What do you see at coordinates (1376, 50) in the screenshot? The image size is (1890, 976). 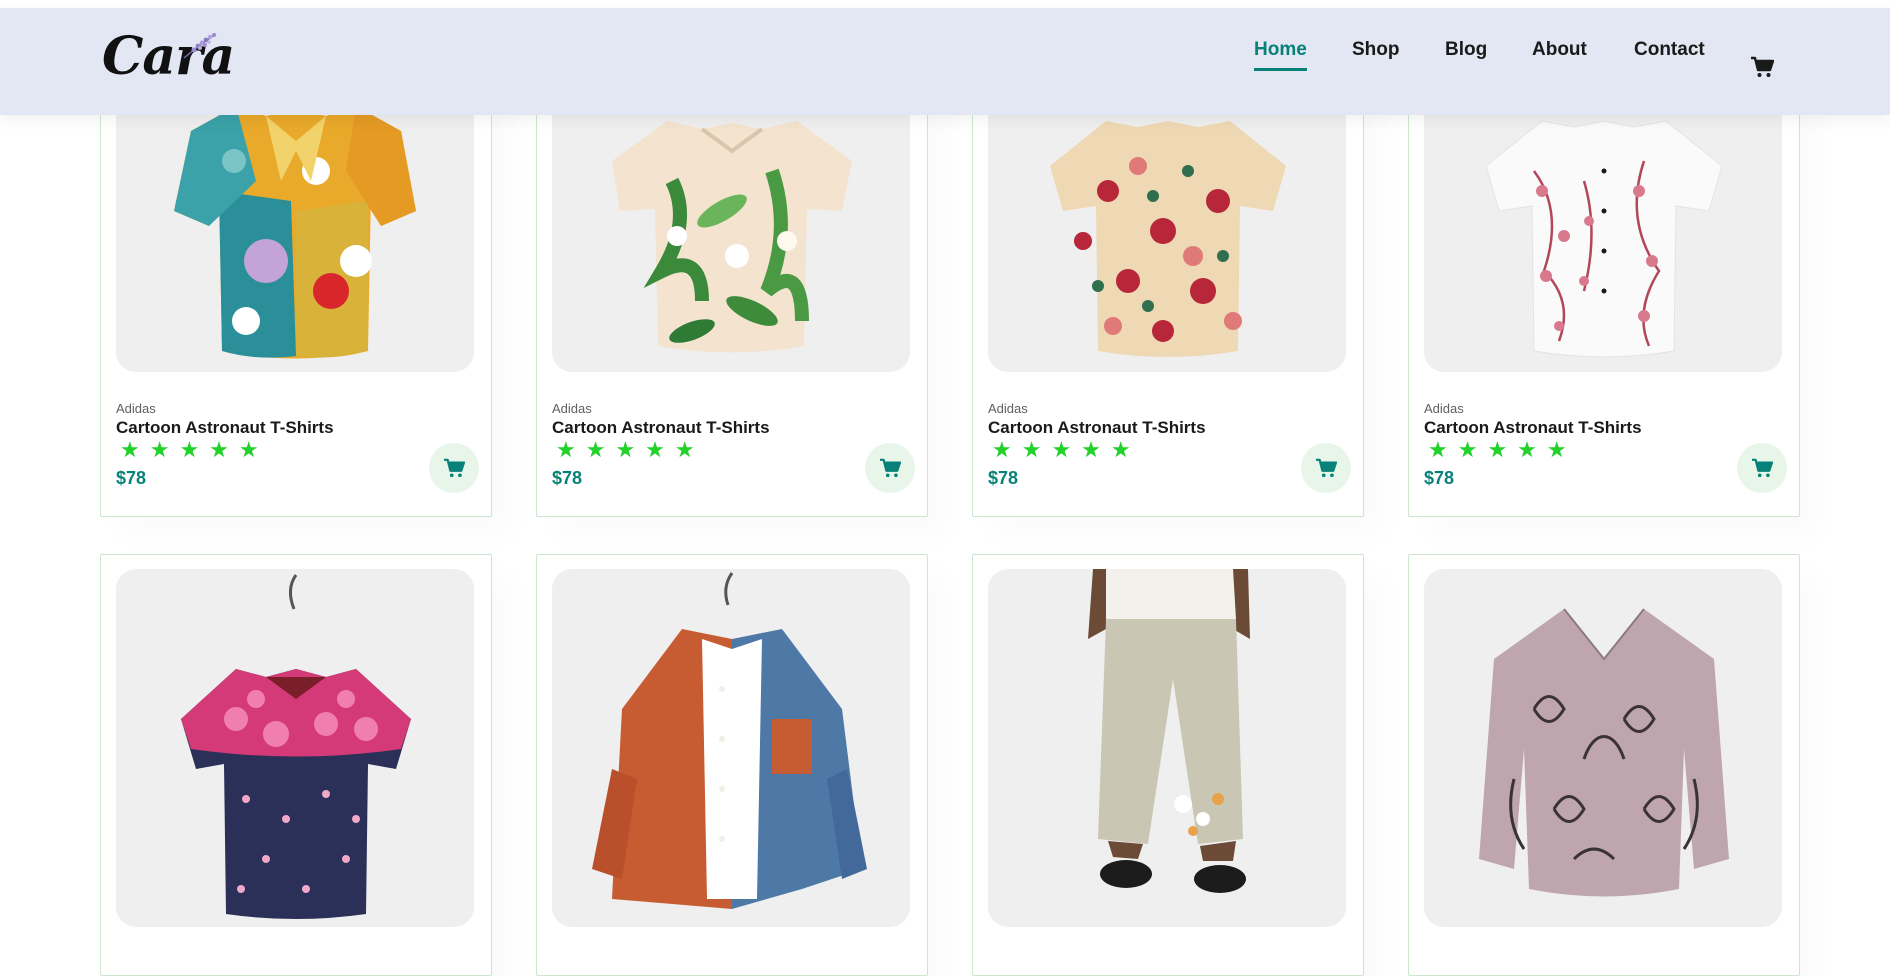 I see `nav-shop: Shop` at bounding box center [1376, 50].